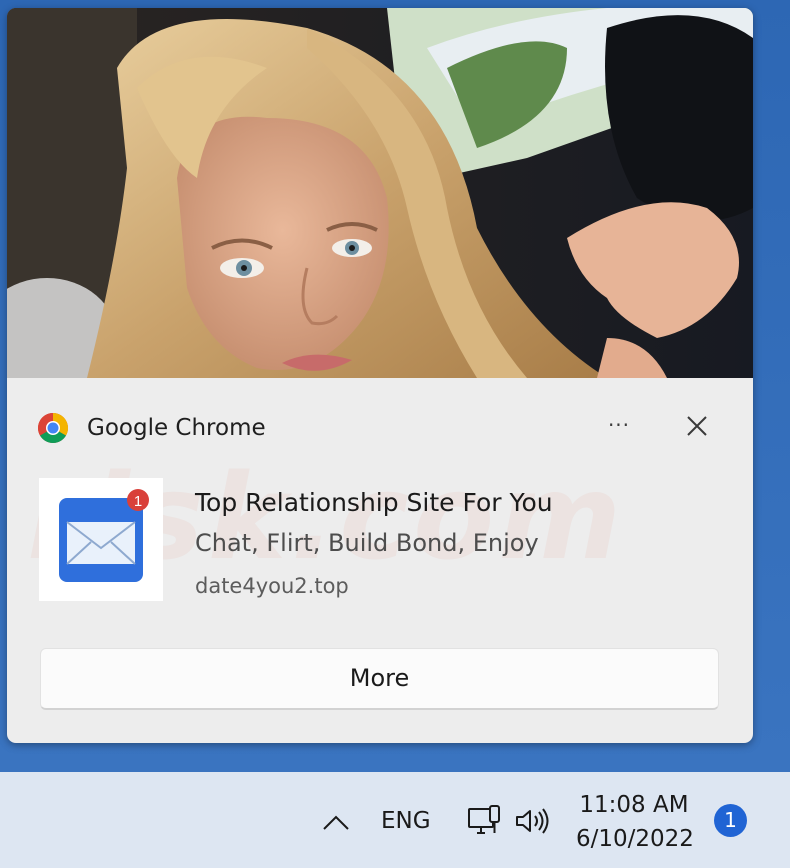 The height and width of the screenshot is (868, 790). Describe the element at coordinates (697, 426) in the screenshot. I see `close-icon` at that location.